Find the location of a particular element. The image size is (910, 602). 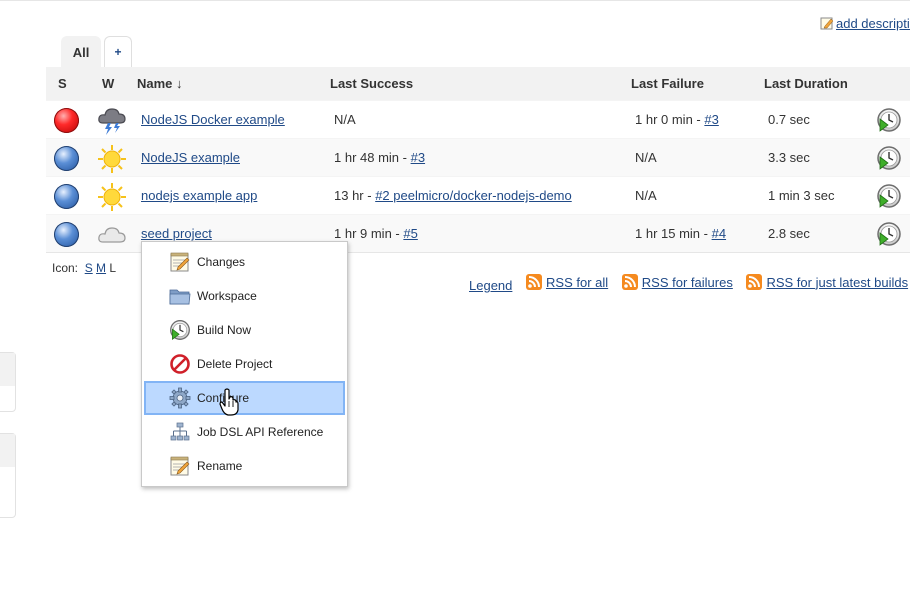

status-failed-icon is located at coordinates (66, 120).